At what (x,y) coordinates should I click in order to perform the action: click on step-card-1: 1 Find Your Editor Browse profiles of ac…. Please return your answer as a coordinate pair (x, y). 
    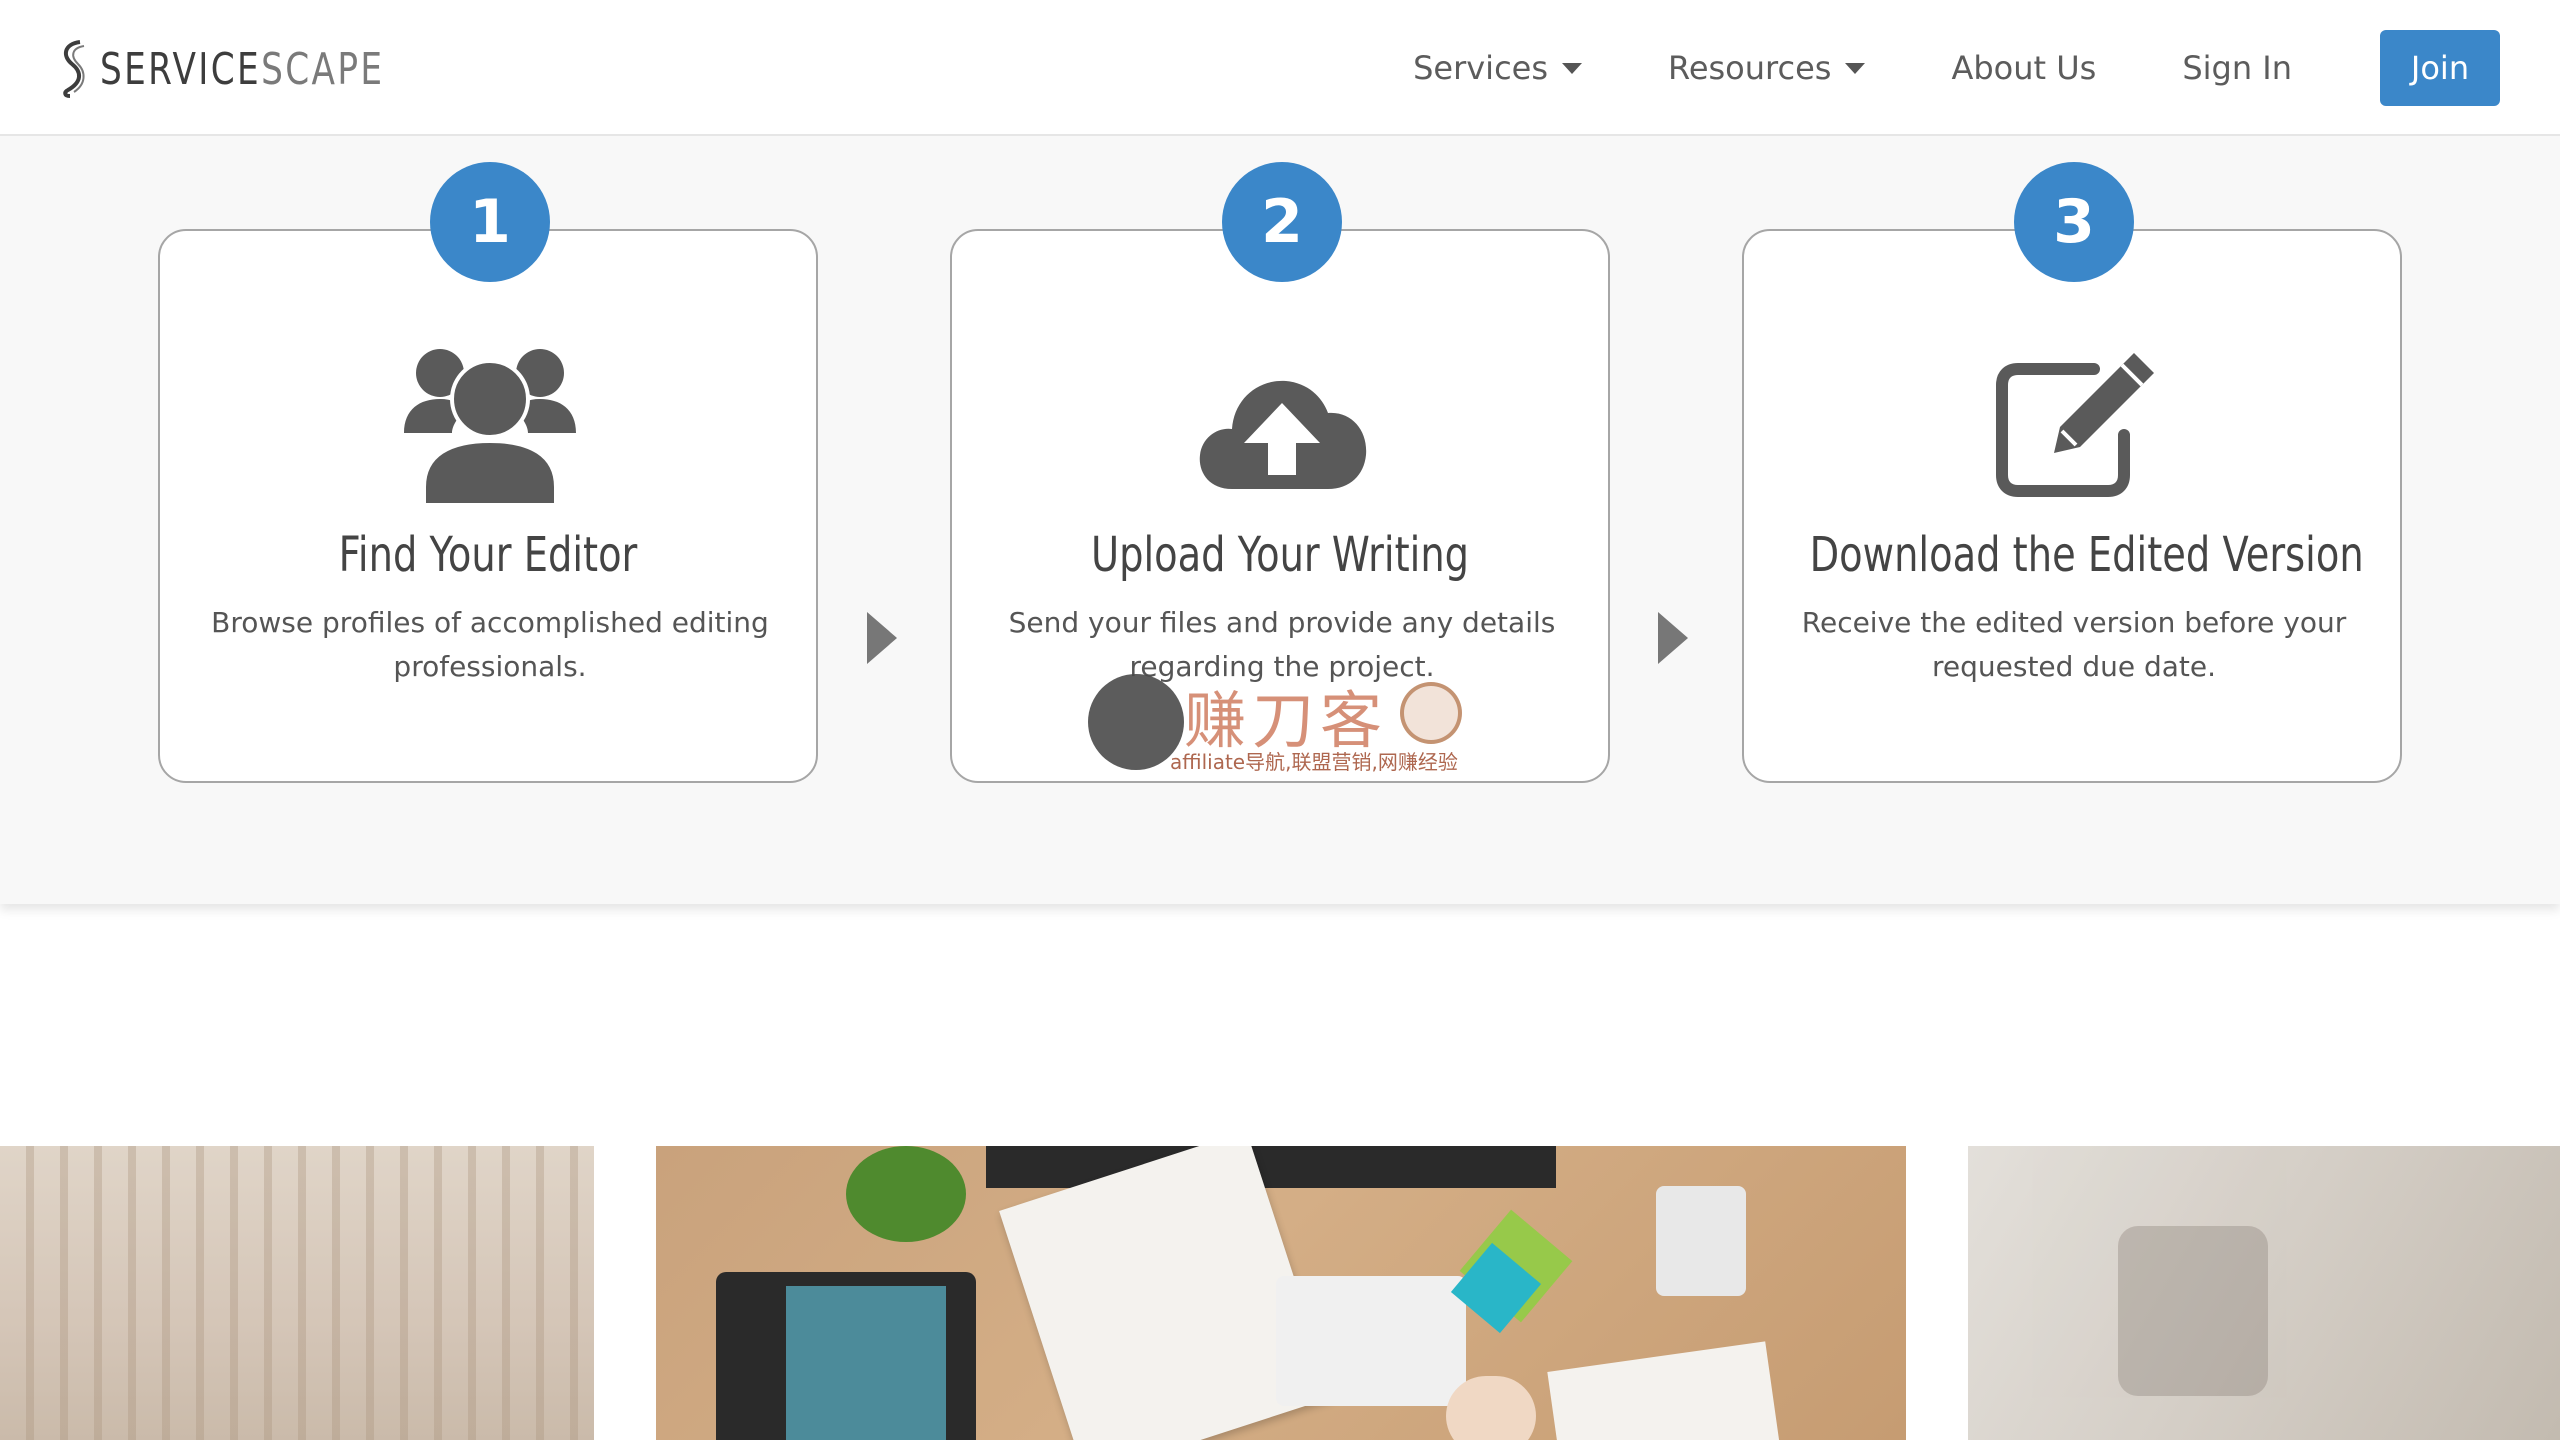
    Looking at the image, I should click on (488, 472).